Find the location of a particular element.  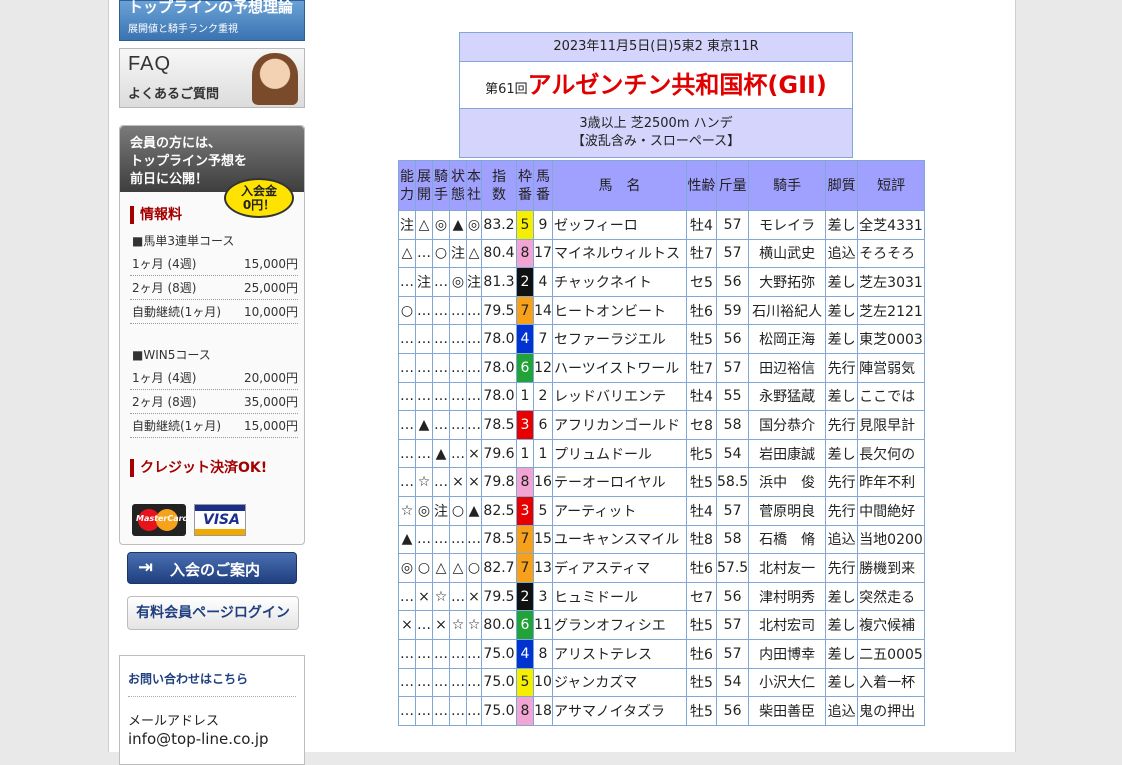

horse-name: プリュムドール is located at coordinates (619, 453).